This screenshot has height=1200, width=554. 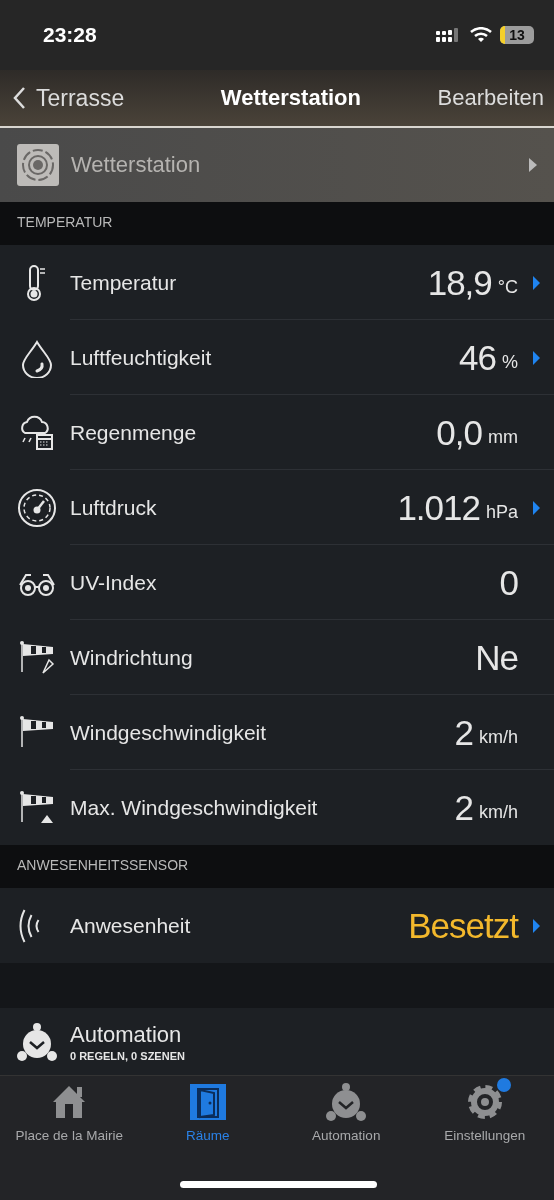 I want to click on sensor-value: 1.012, so click(x=438, y=507).